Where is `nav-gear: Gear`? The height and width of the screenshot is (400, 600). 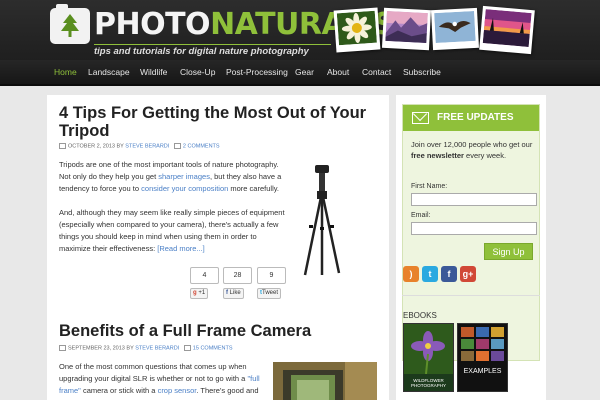 nav-gear: Gear is located at coordinates (304, 72).